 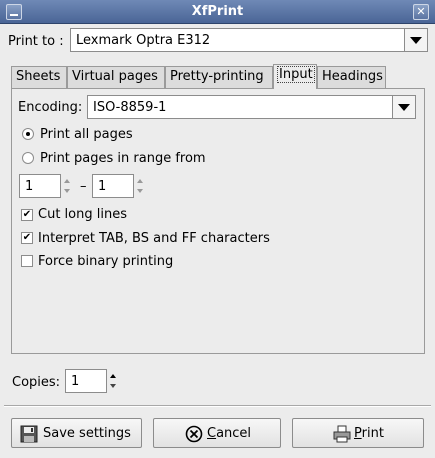 I want to click on range-to-stepper, so click(x=141, y=186).